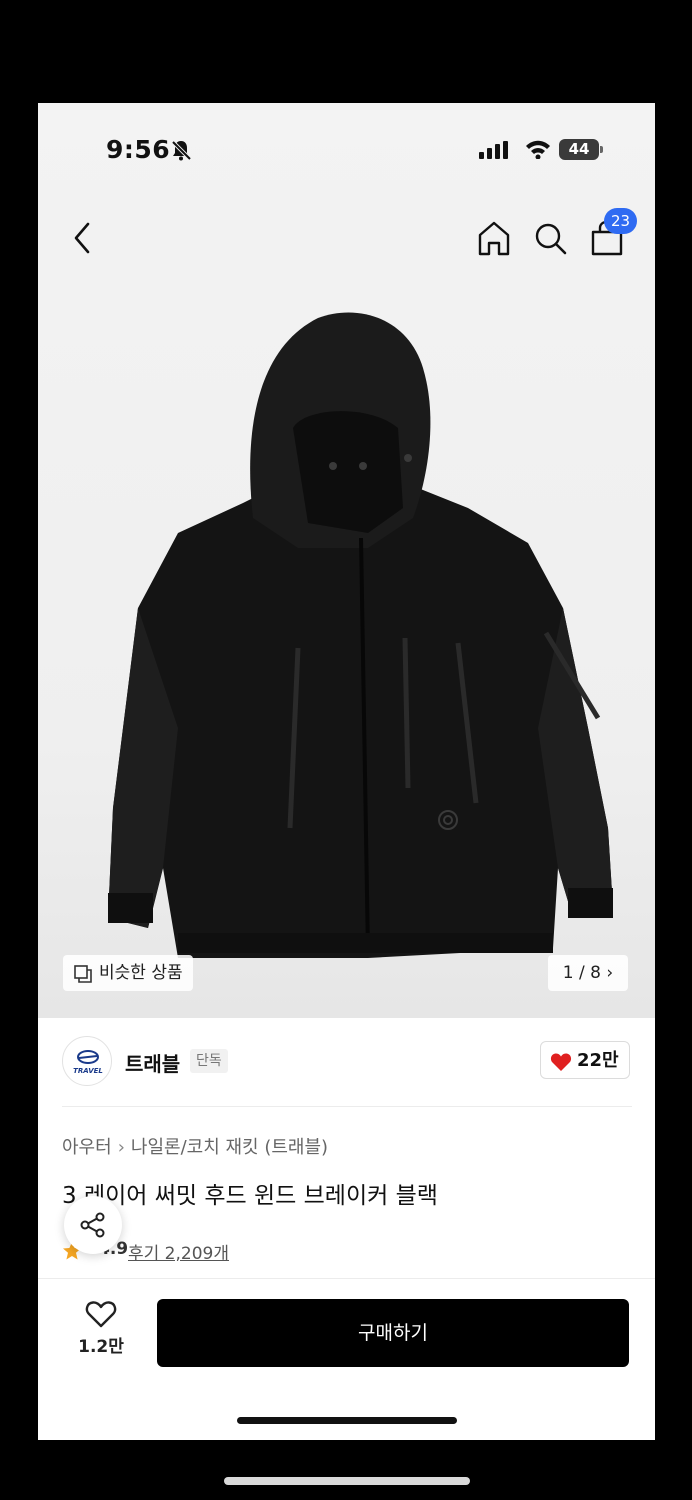  I want to click on heart-outline-icon, so click(101, 1314).